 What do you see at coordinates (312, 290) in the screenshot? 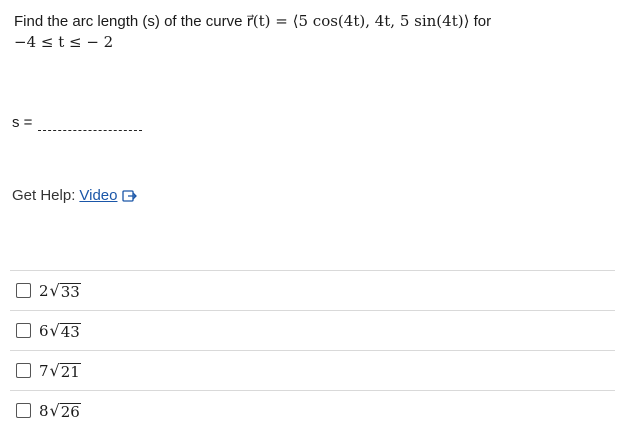
I see `choice-1: 2 √ 33` at bounding box center [312, 290].